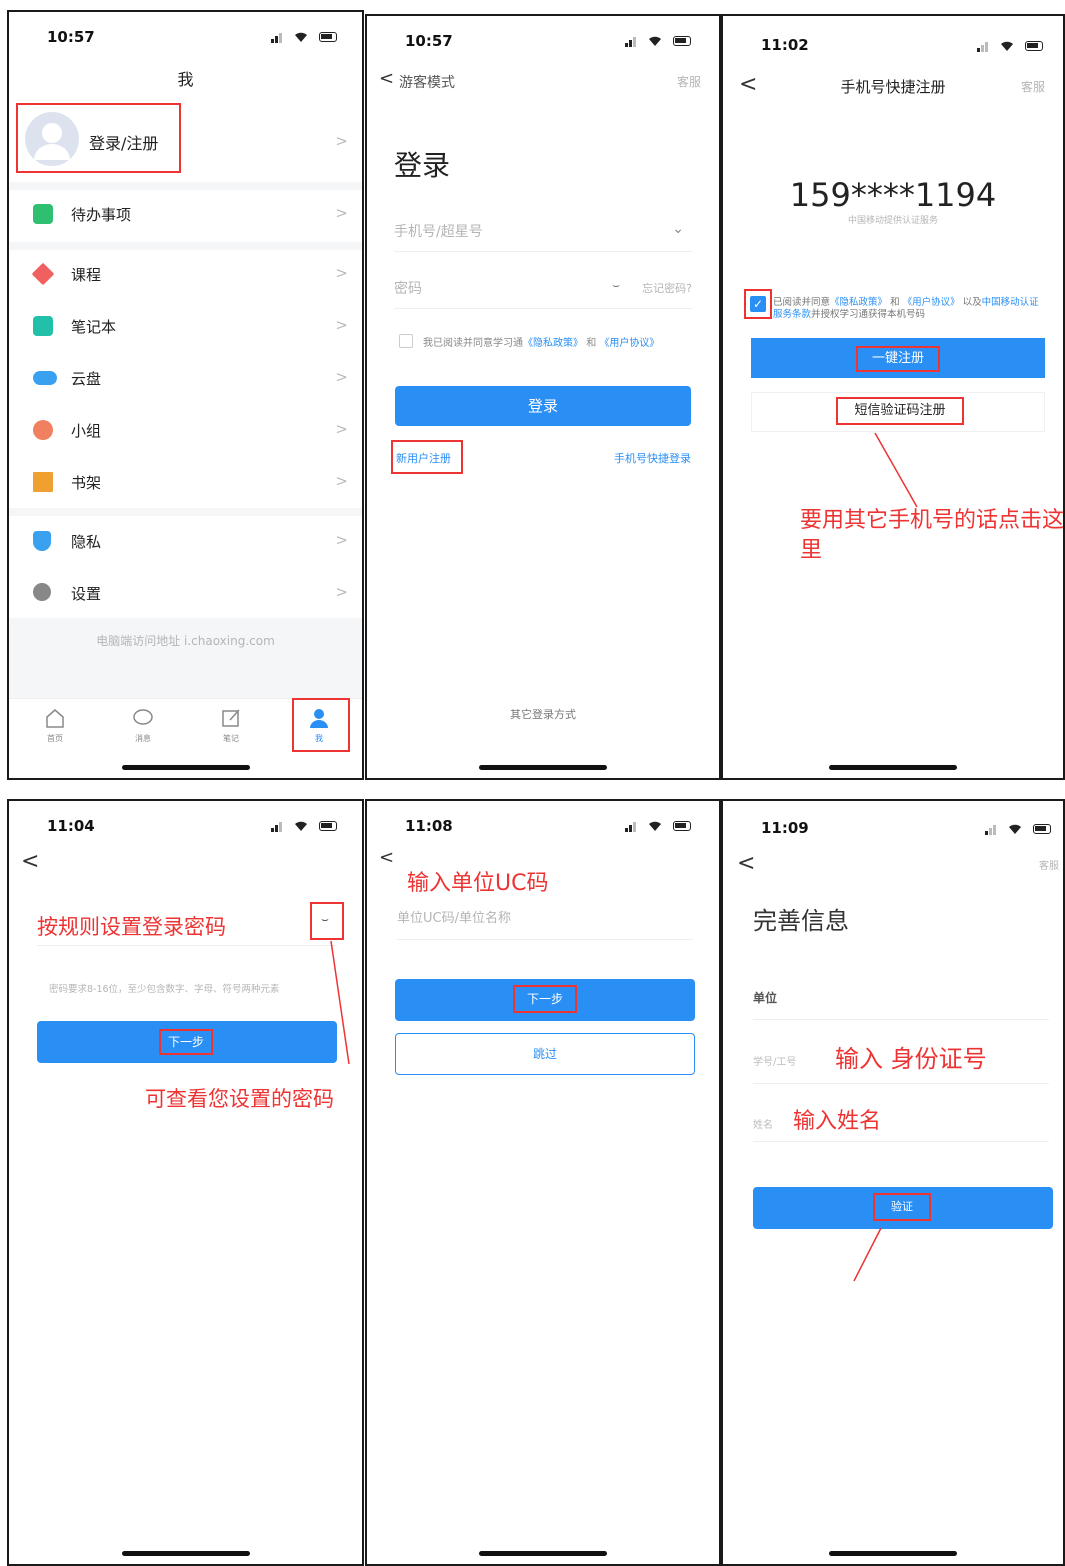  What do you see at coordinates (543, 292) in the screenshot?
I see `password-input: 密码 ⌣ 忘记密码?` at bounding box center [543, 292].